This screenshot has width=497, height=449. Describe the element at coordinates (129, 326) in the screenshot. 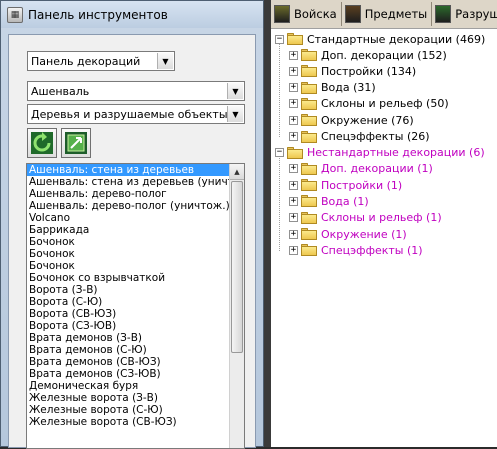

I see `list-item: Ворота (СЗ-ЮВ)` at that location.